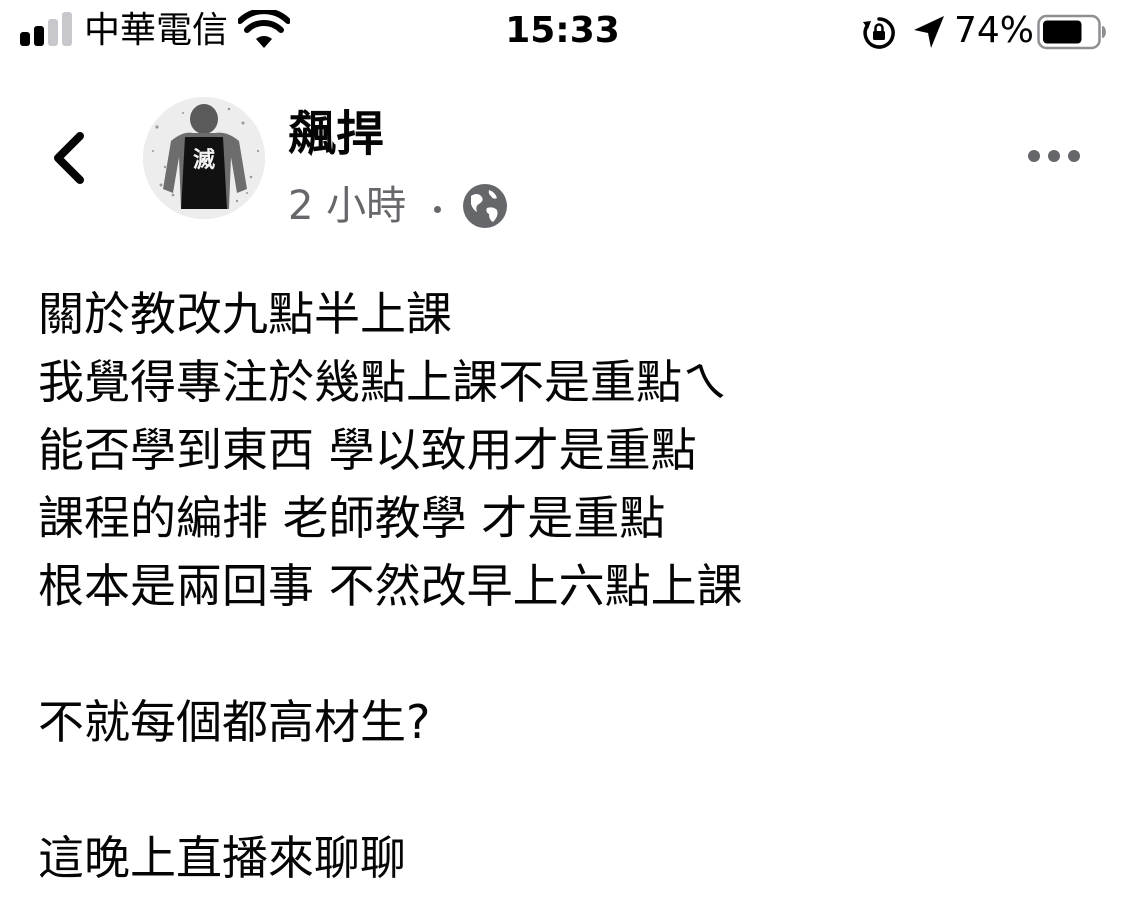  Describe the element at coordinates (994, 30) in the screenshot. I see `battery-percent: 74%` at that location.